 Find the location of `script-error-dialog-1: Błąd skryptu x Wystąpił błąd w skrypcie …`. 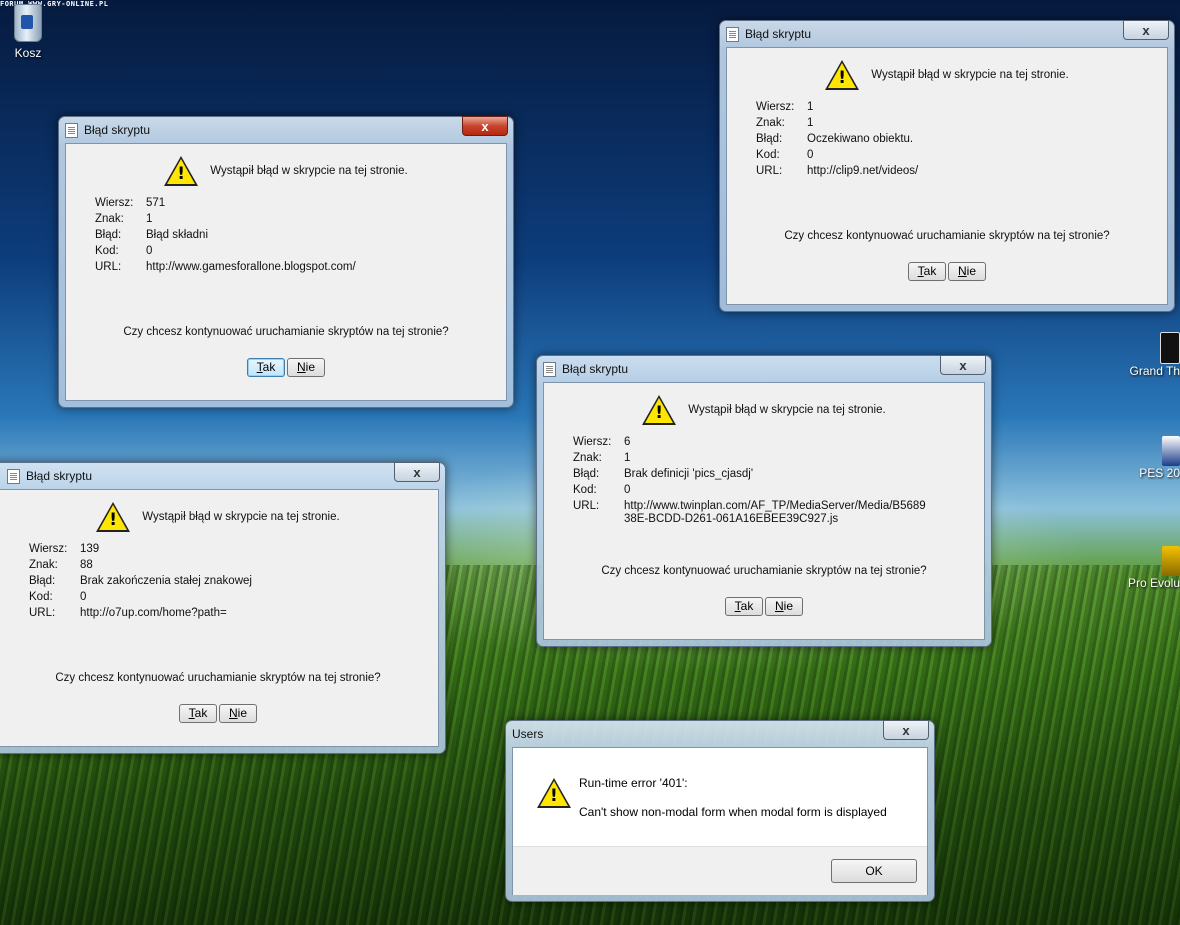

script-error-dialog-1: Błąd skryptu x Wystąpił błąd w skrypcie … is located at coordinates (286, 262).